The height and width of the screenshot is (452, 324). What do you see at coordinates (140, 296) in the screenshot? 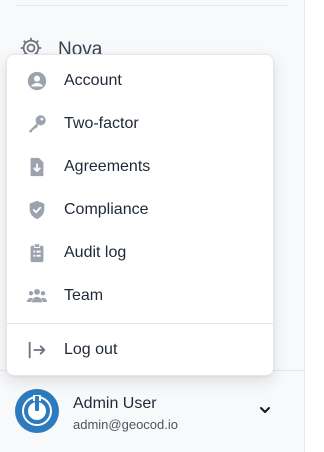
I see `menu-item-team: Team` at bounding box center [140, 296].